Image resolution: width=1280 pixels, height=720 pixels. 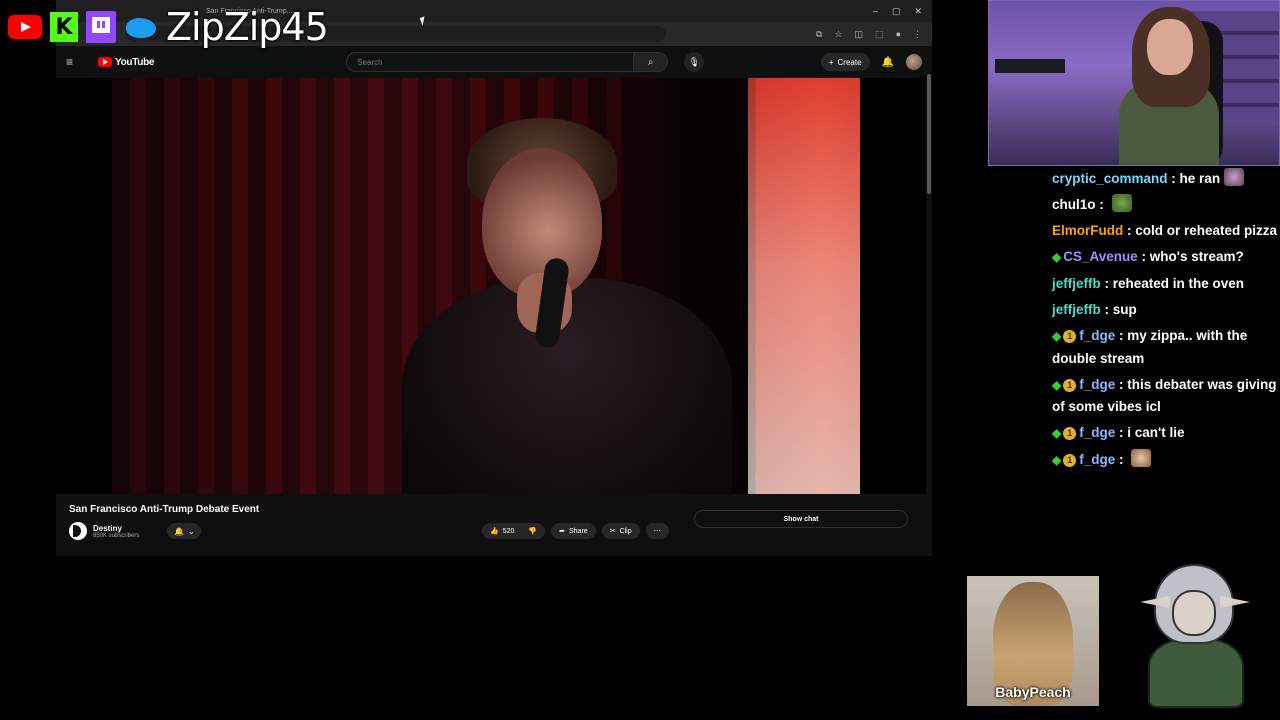 What do you see at coordinates (1134, 83) in the screenshot?
I see `webcam-feed` at bounding box center [1134, 83].